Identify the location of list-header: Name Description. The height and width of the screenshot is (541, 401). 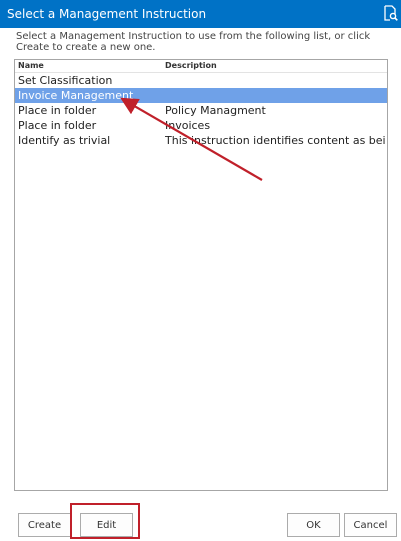
(201, 66).